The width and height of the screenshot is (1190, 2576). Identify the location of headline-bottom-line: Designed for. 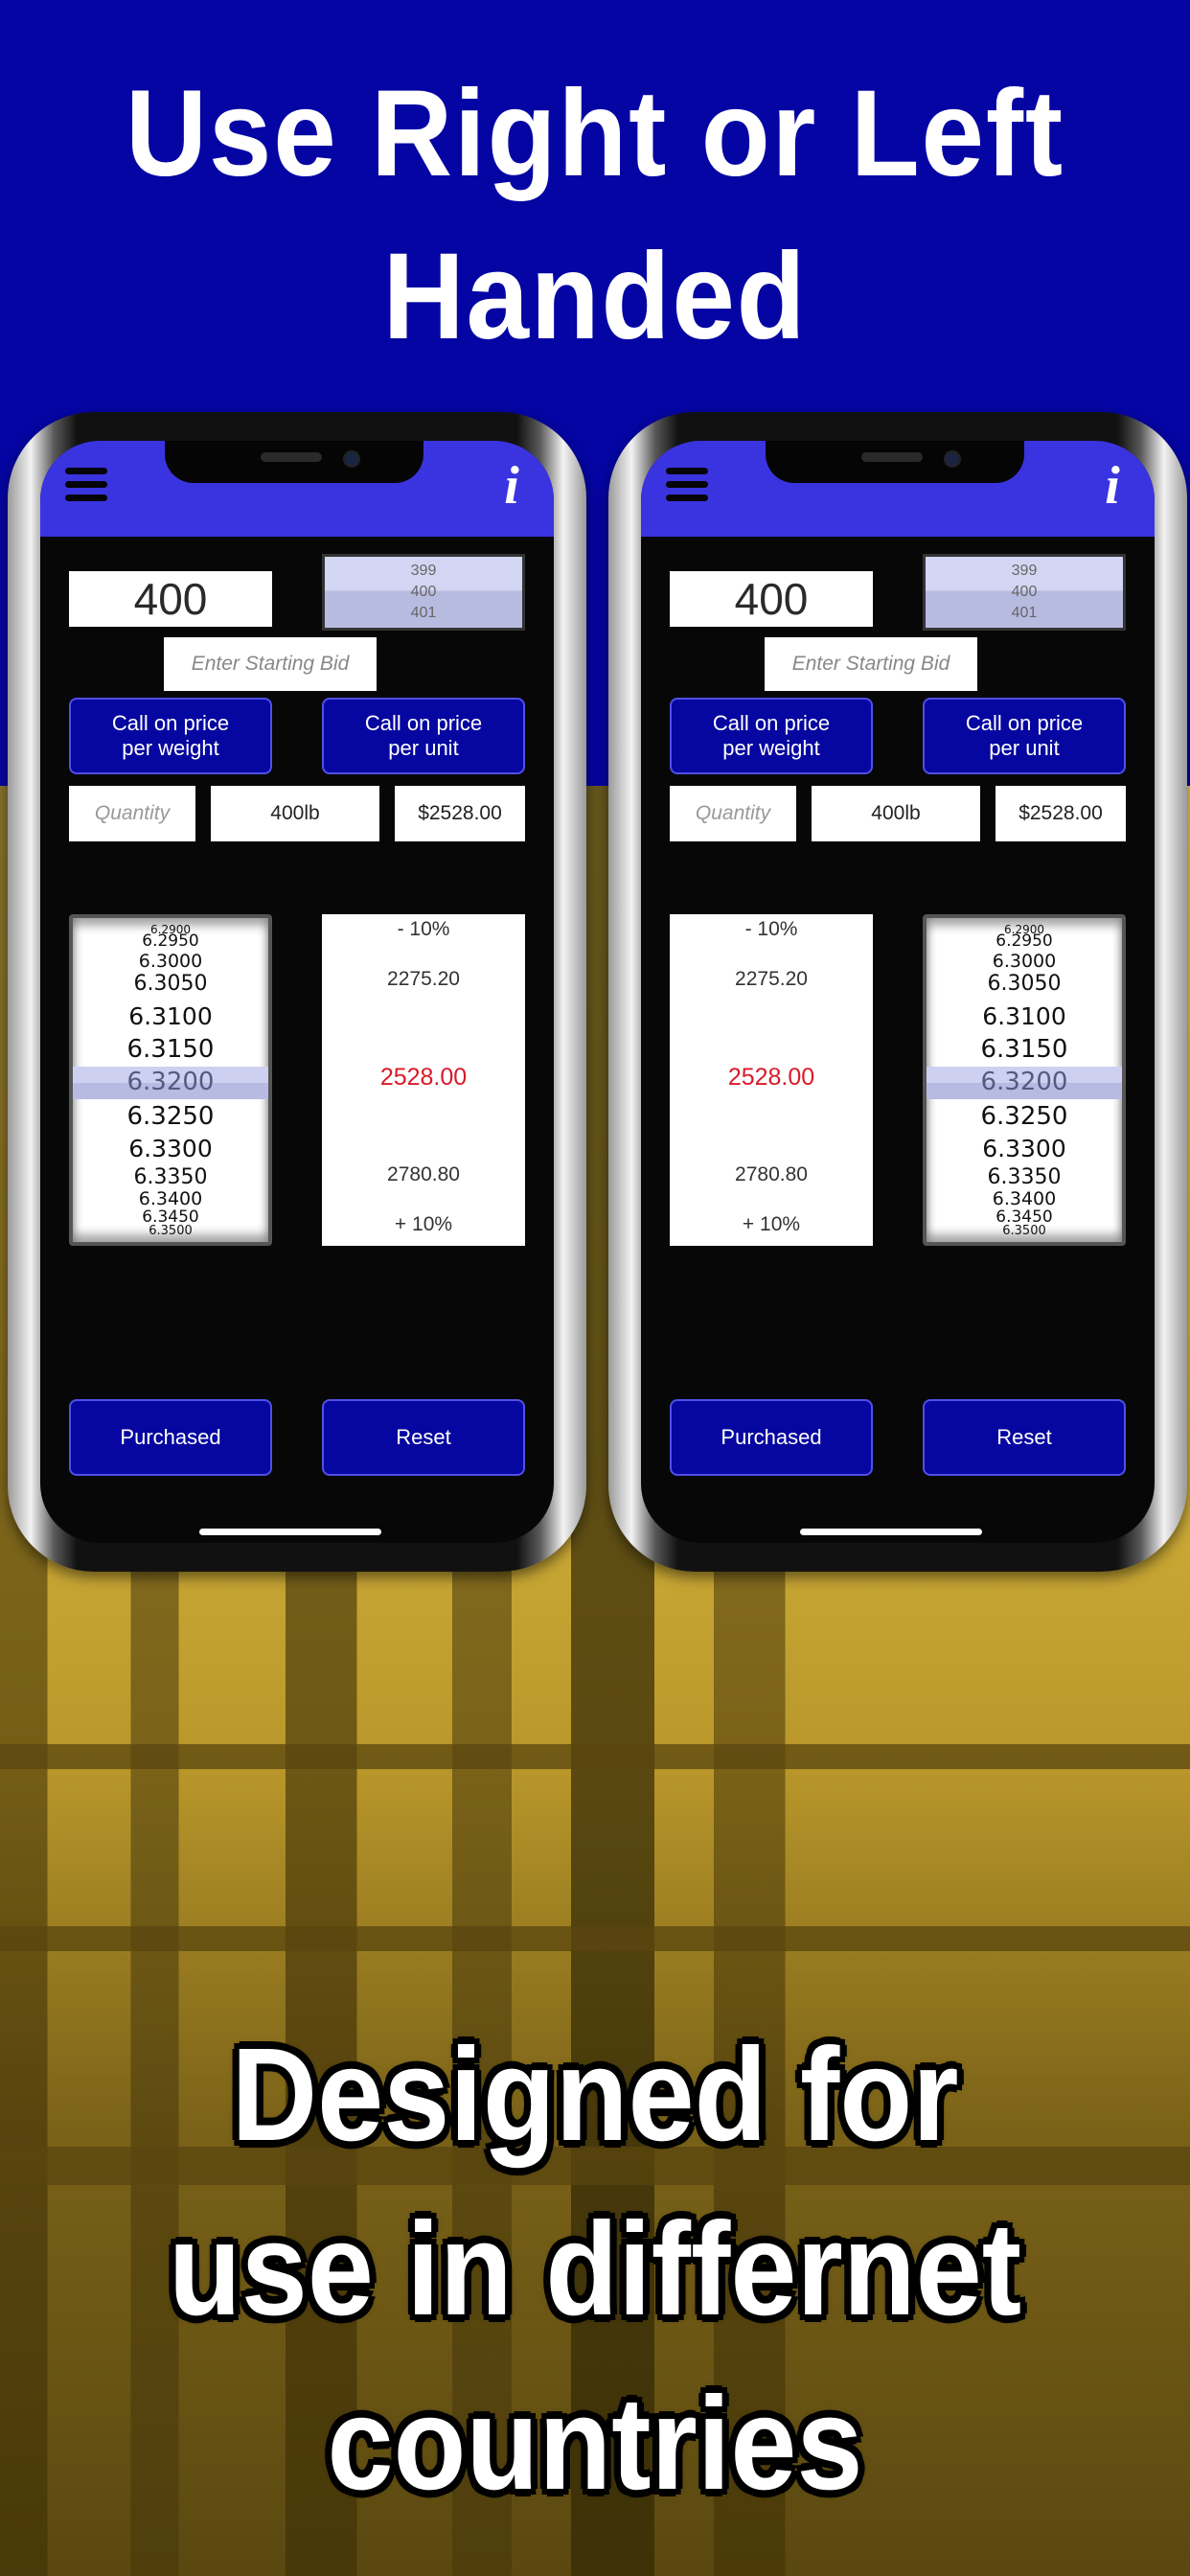
(595, 2095).